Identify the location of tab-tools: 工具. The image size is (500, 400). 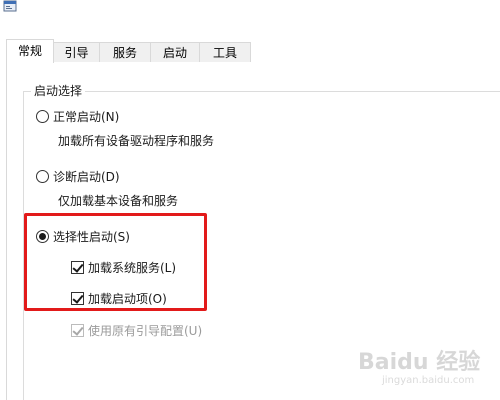
(225, 52).